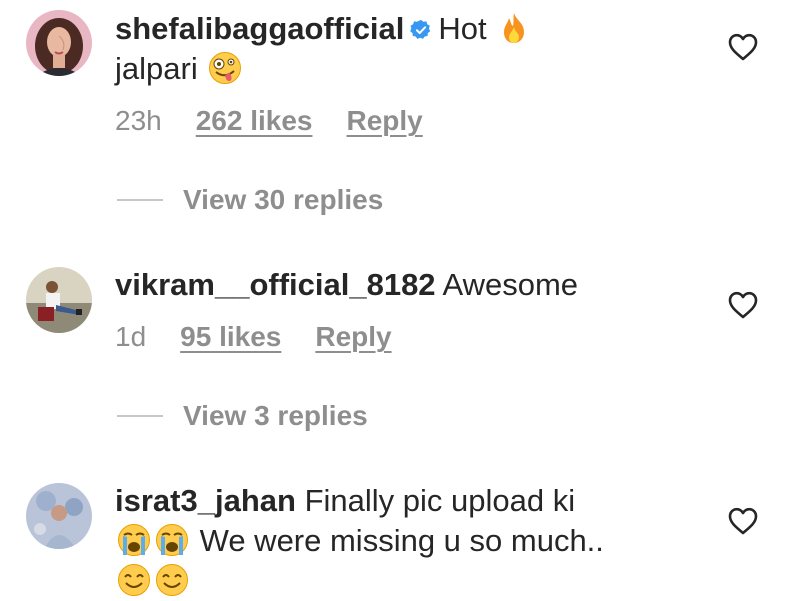  I want to click on comment-username: vikram__official_8182, so click(275, 284).